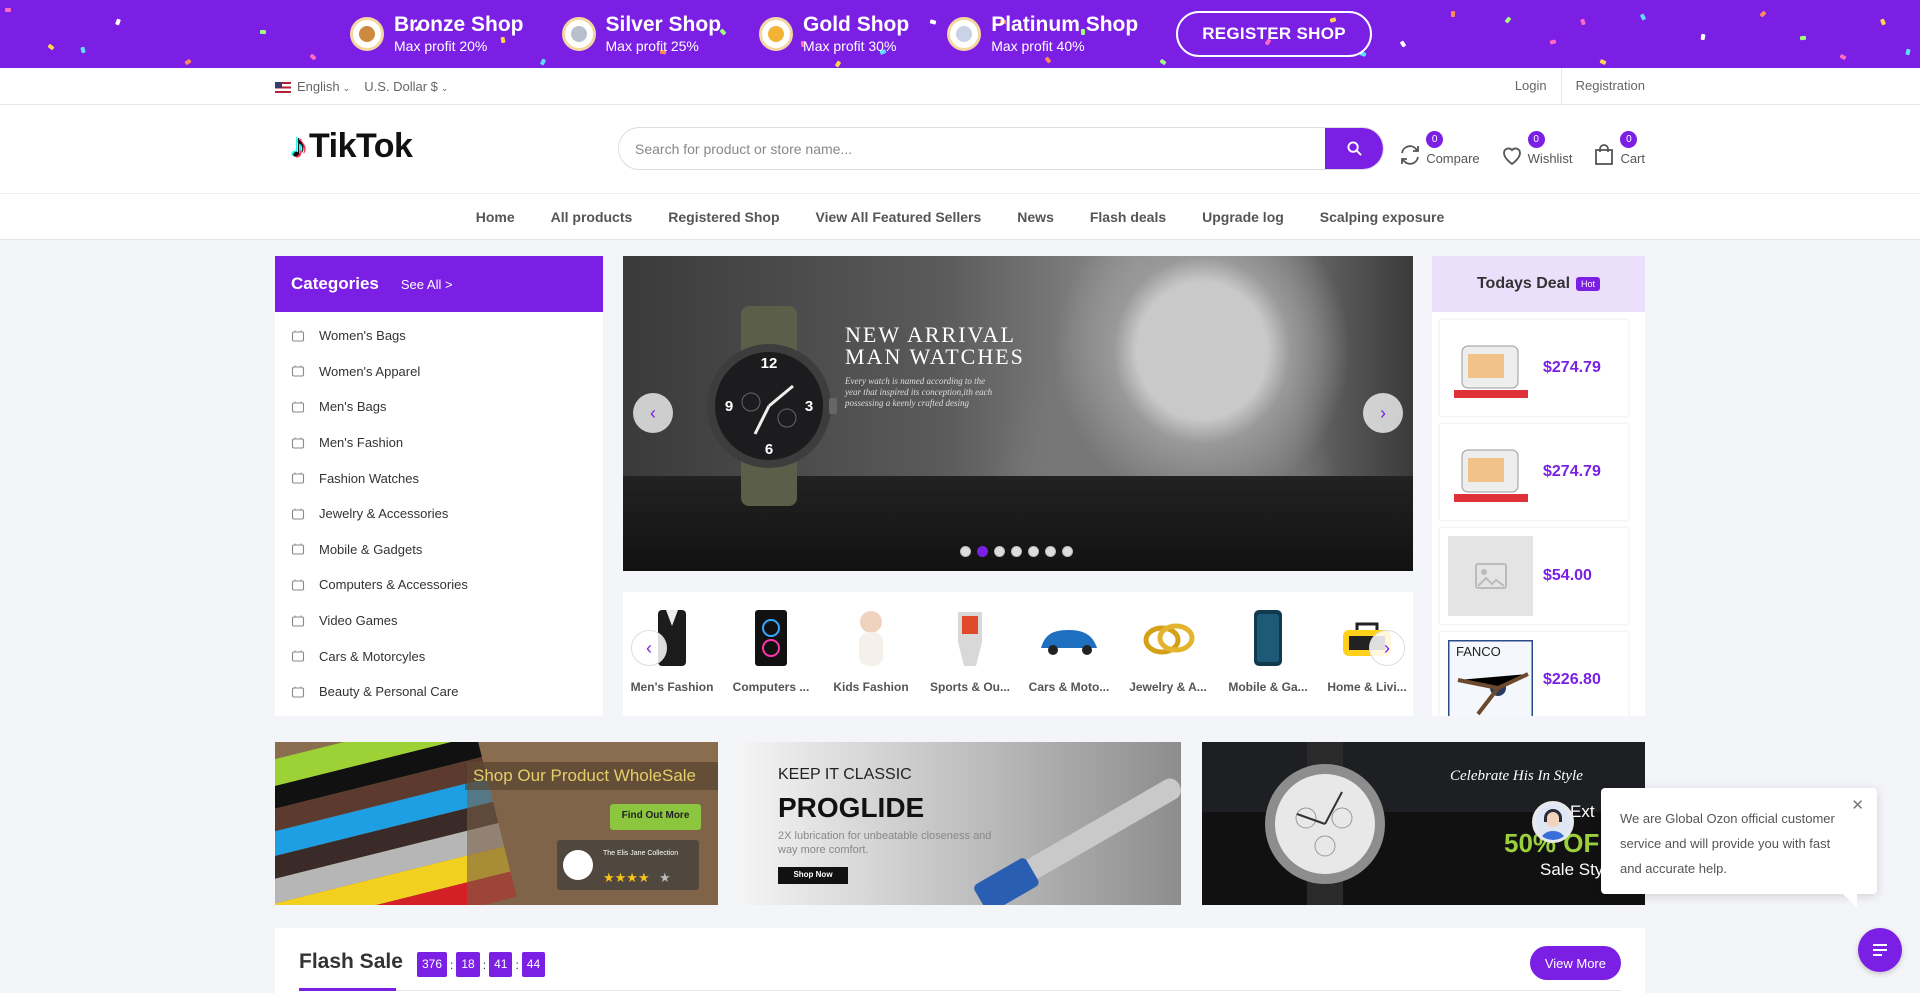 This screenshot has height=993, width=1920. I want to click on category-label: Computers & Accessories, so click(393, 585).